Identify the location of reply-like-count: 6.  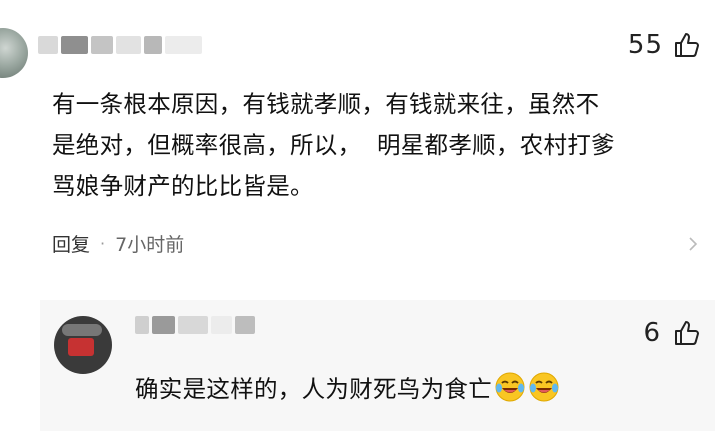
(652, 333).